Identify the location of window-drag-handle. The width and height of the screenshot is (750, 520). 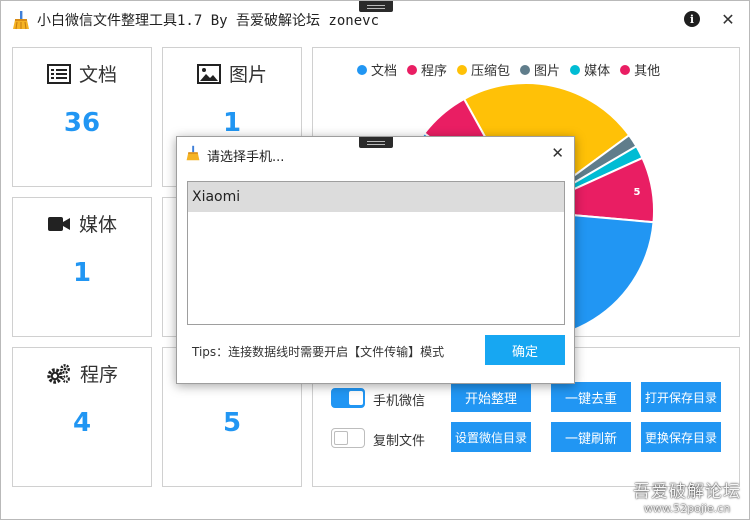
(376, 6).